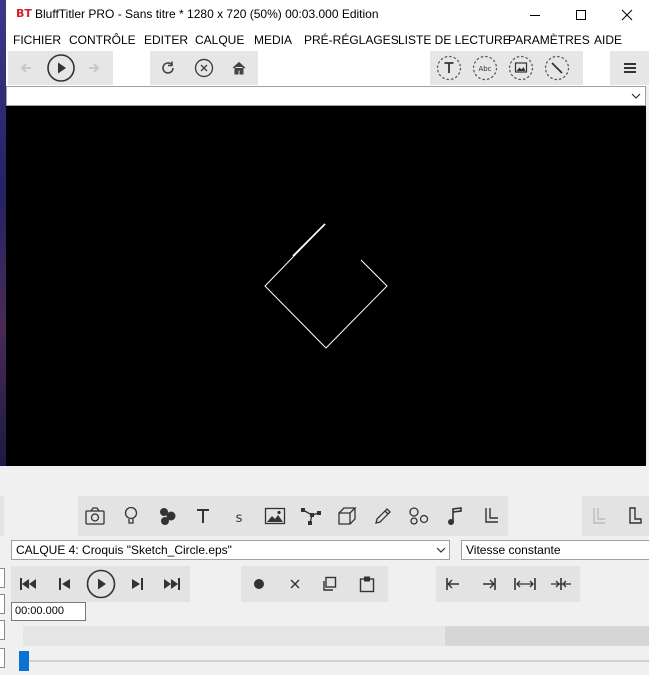 The image size is (649, 675). What do you see at coordinates (326, 96) in the screenshot?
I see `preset-select` at bounding box center [326, 96].